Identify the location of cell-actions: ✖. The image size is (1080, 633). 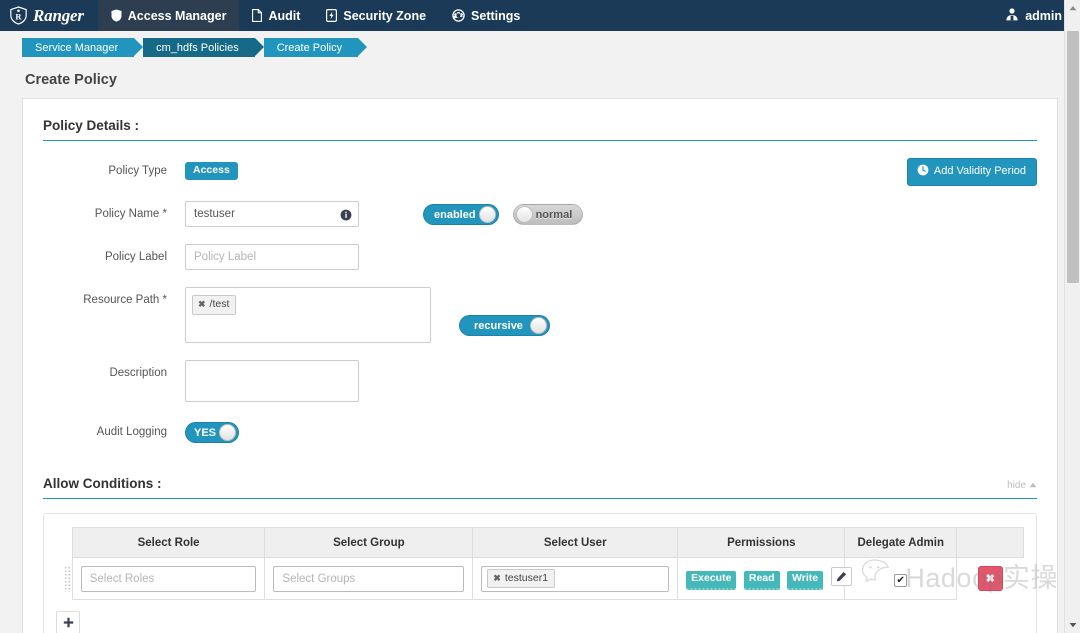
(990, 578).